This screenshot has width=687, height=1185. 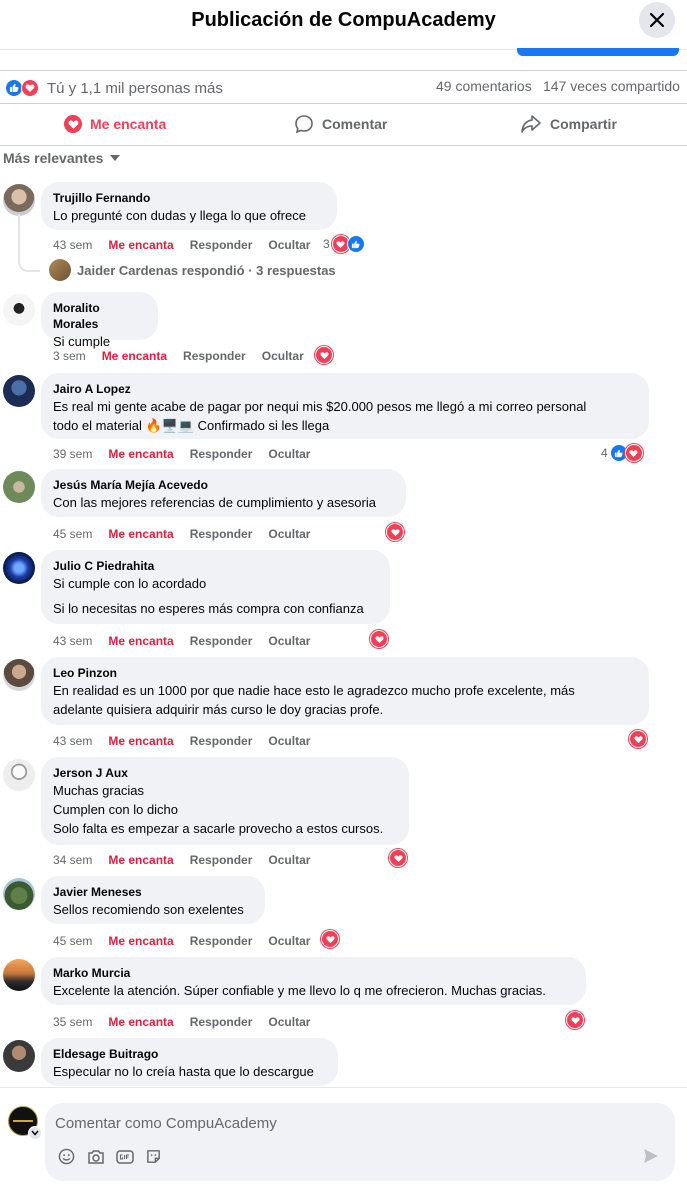 What do you see at coordinates (215, 566) in the screenshot?
I see `comment-author: Julio C Piedrahita` at bounding box center [215, 566].